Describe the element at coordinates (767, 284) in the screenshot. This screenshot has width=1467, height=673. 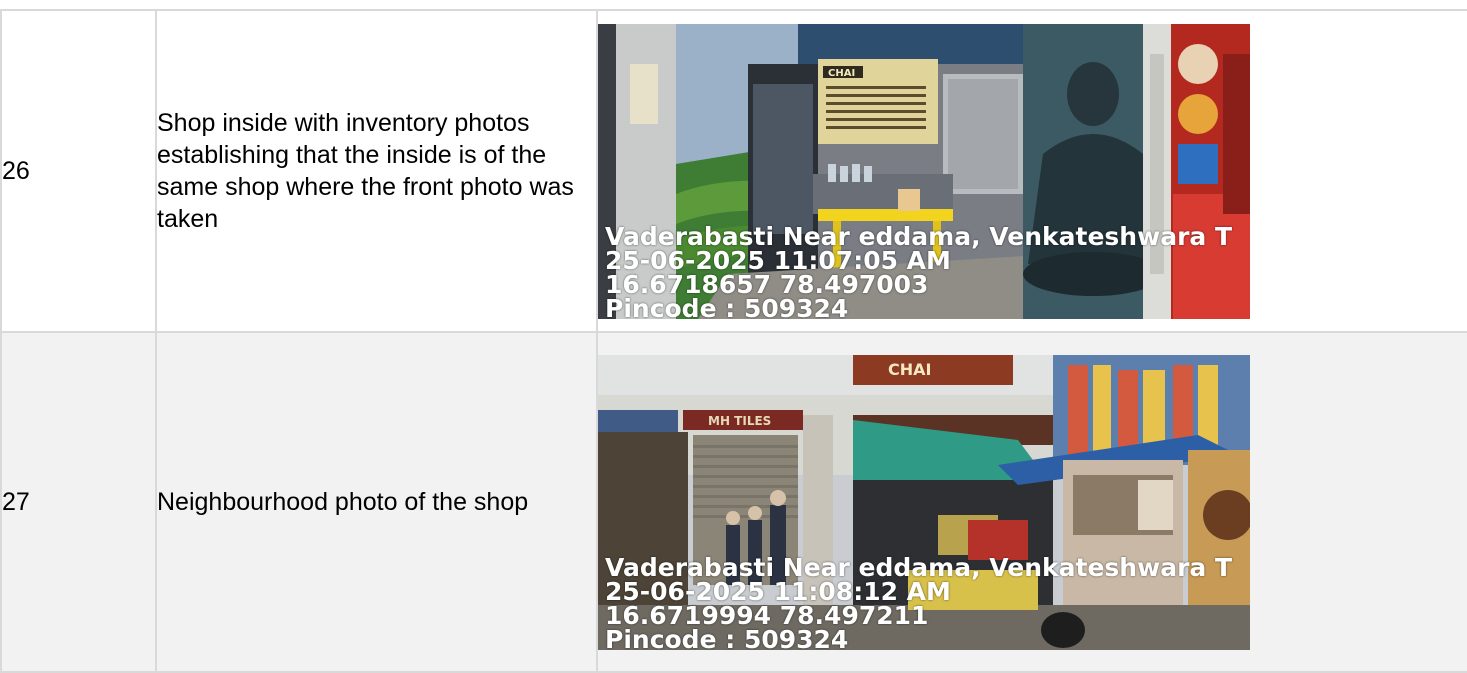
I see `coordinates-line: 16.6718657 78.497003` at that location.